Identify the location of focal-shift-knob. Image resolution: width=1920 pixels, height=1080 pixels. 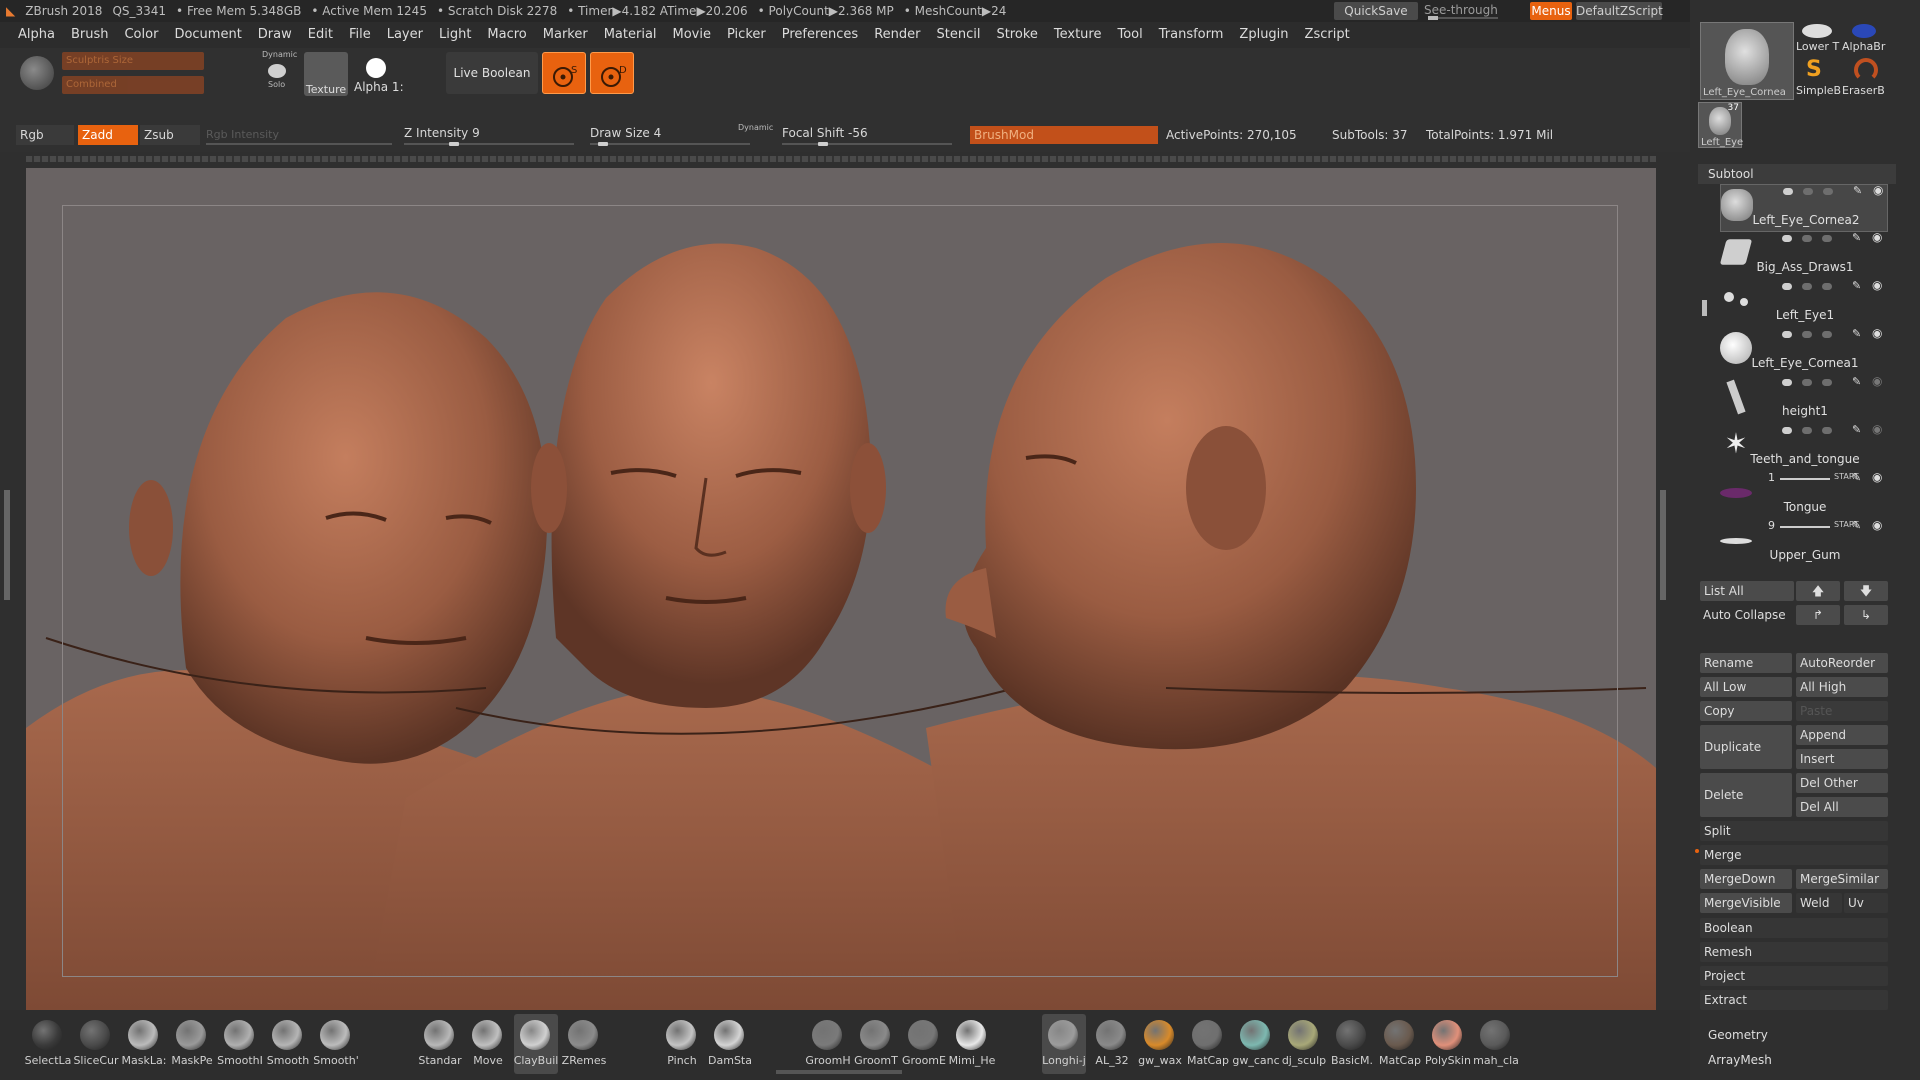
(823, 144).